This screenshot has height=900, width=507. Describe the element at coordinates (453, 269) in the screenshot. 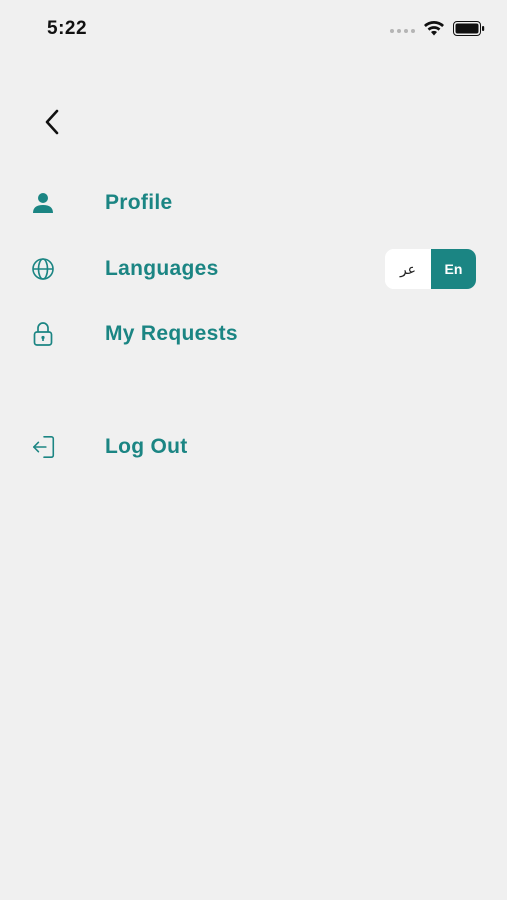

I see `language-option-english: En` at that location.